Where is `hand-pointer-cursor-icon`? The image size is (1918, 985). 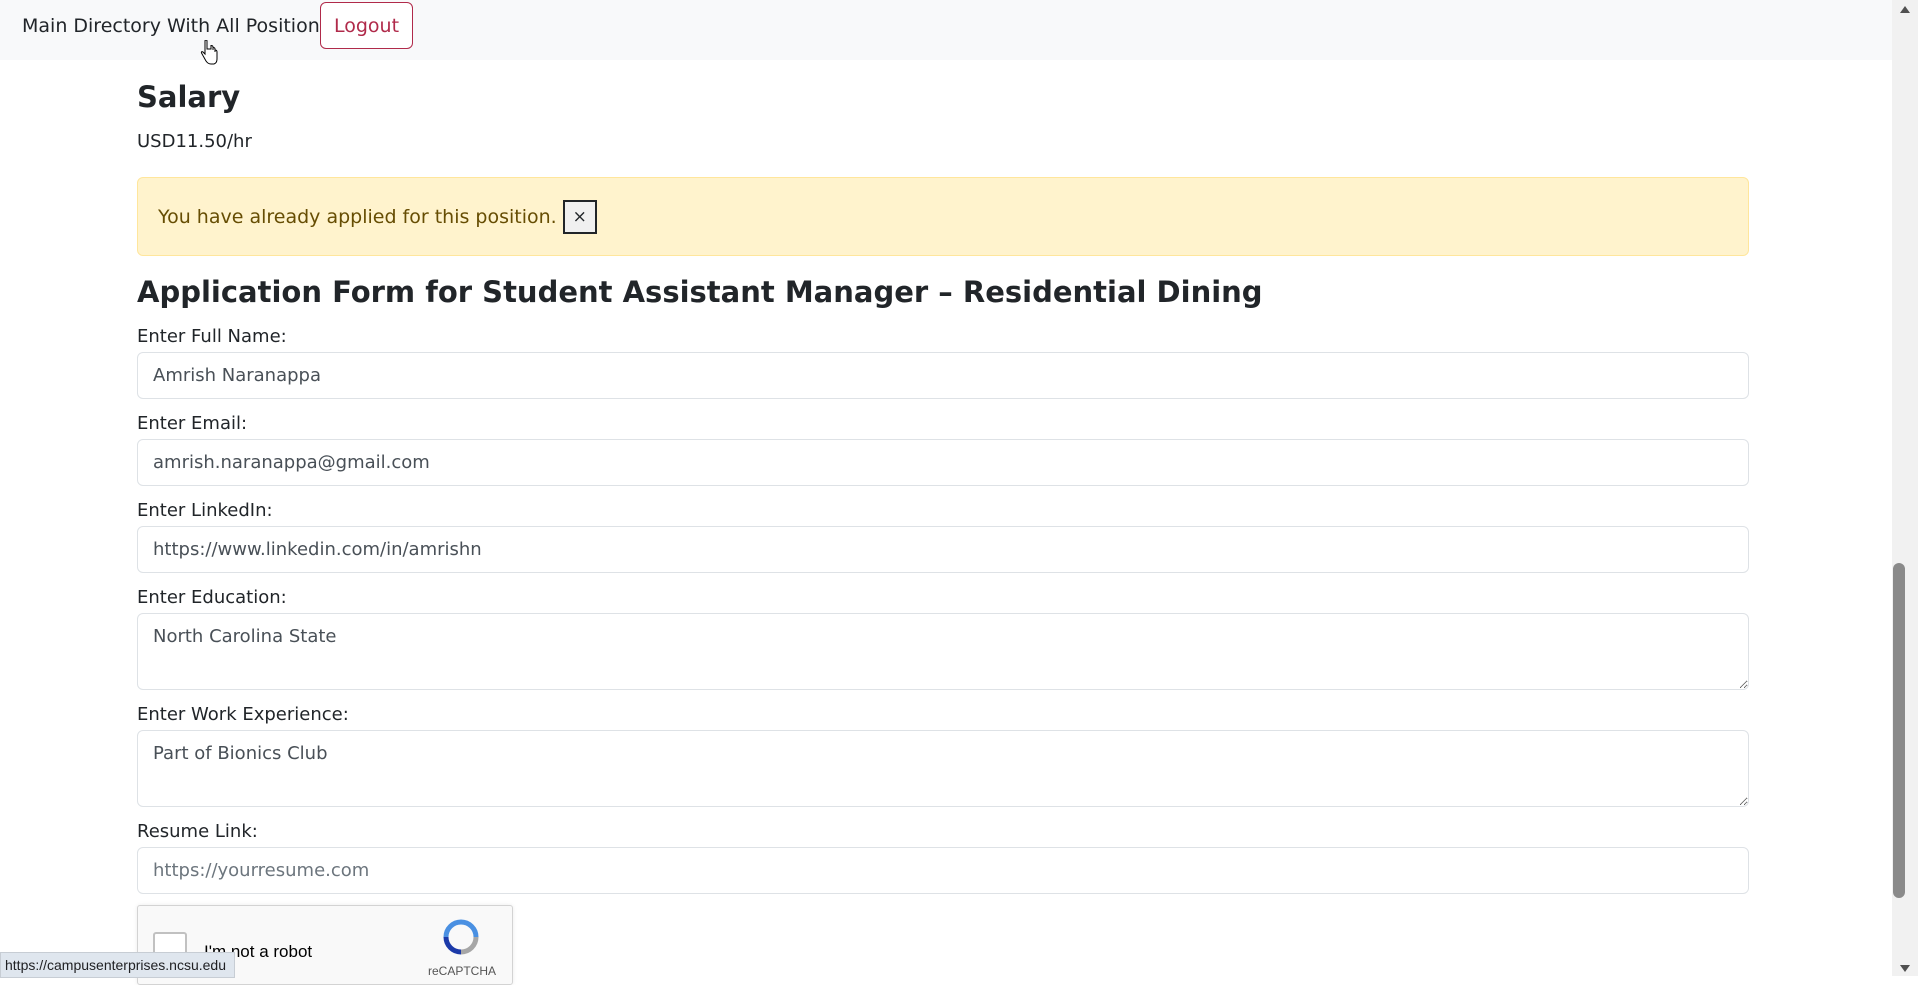 hand-pointer-cursor-icon is located at coordinates (209, 54).